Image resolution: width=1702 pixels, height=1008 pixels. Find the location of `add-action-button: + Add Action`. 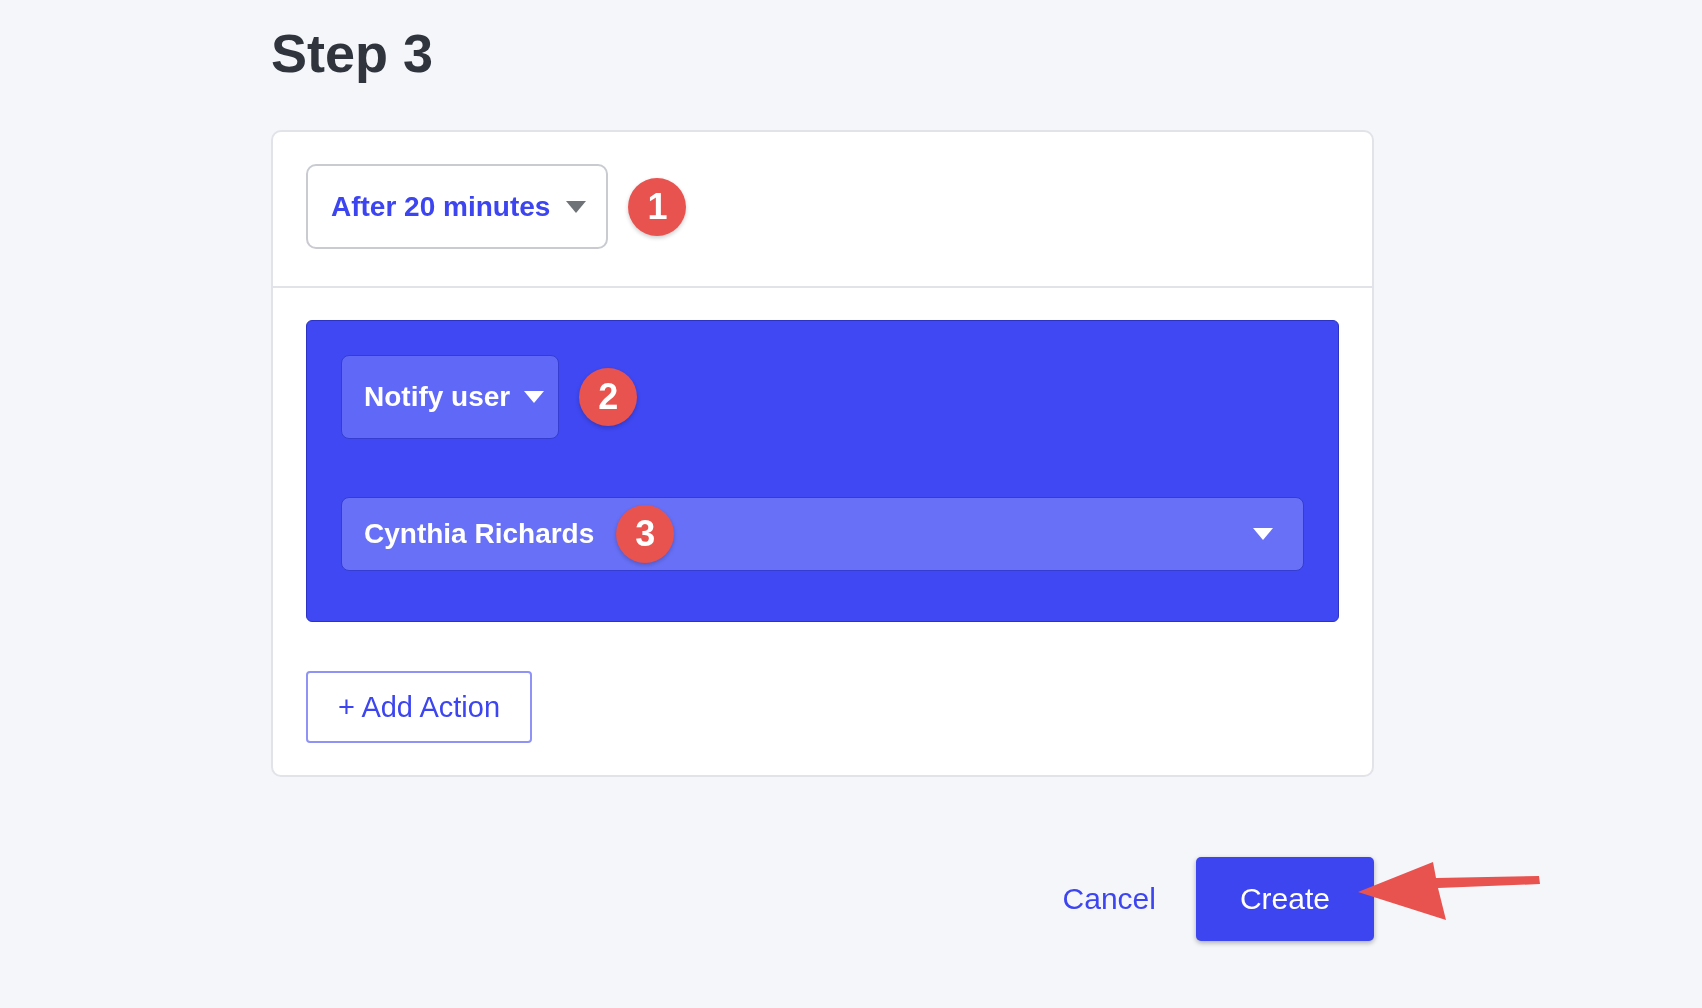

add-action-button: + Add Action is located at coordinates (419, 707).